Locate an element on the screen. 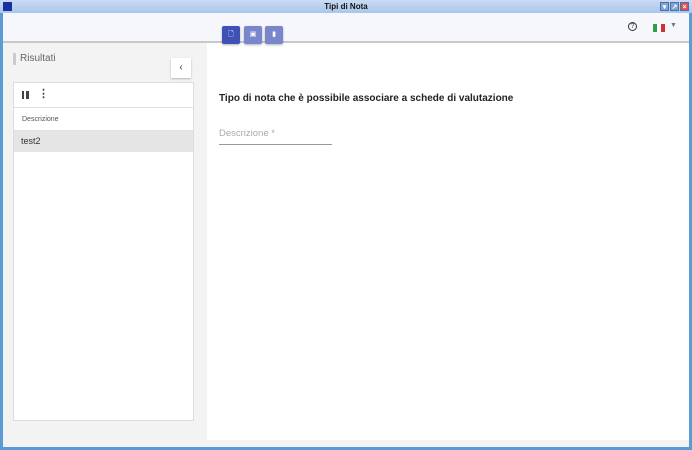 This screenshot has width=692, height=450. header: ? ▼ is located at coordinates (346, 28).